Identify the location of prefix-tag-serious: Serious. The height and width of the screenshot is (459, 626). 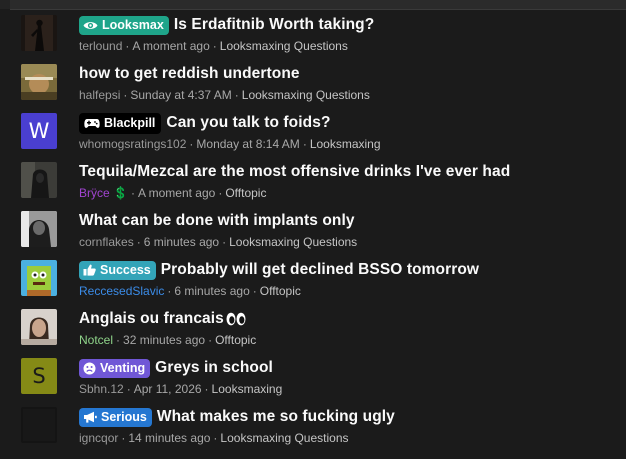
(115, 417).